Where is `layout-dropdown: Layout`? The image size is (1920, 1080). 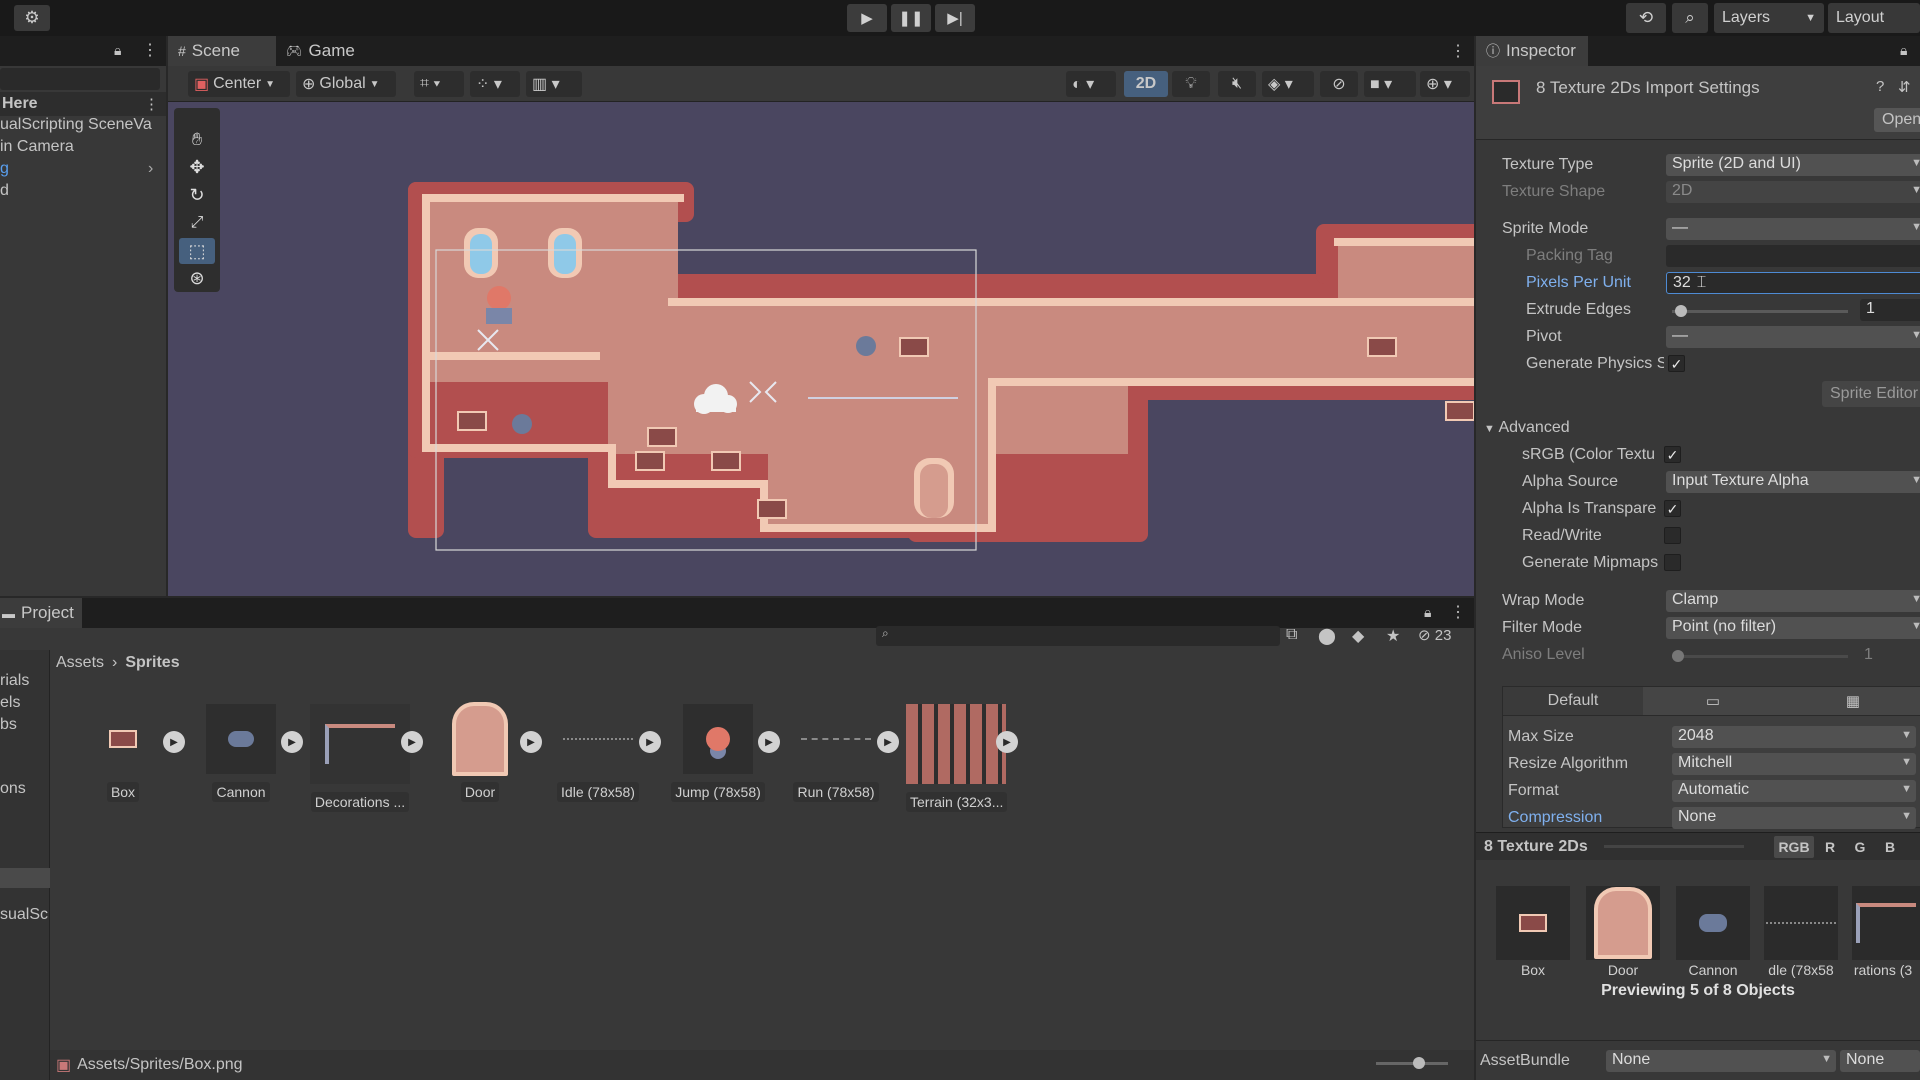 layout-dropdown: Layout is located at coordinates (1874, 18).